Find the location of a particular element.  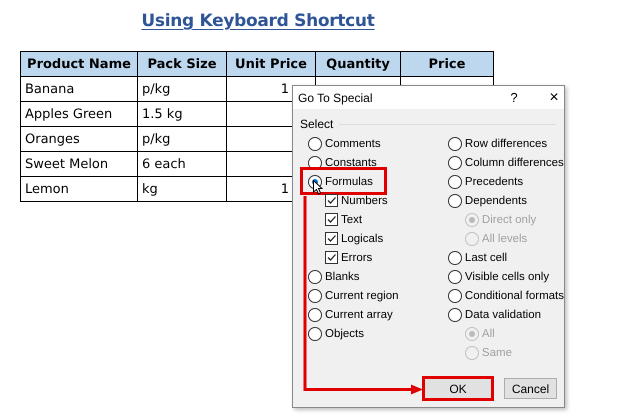

table-cell: Apples Green is located at coordinates (79, 114).